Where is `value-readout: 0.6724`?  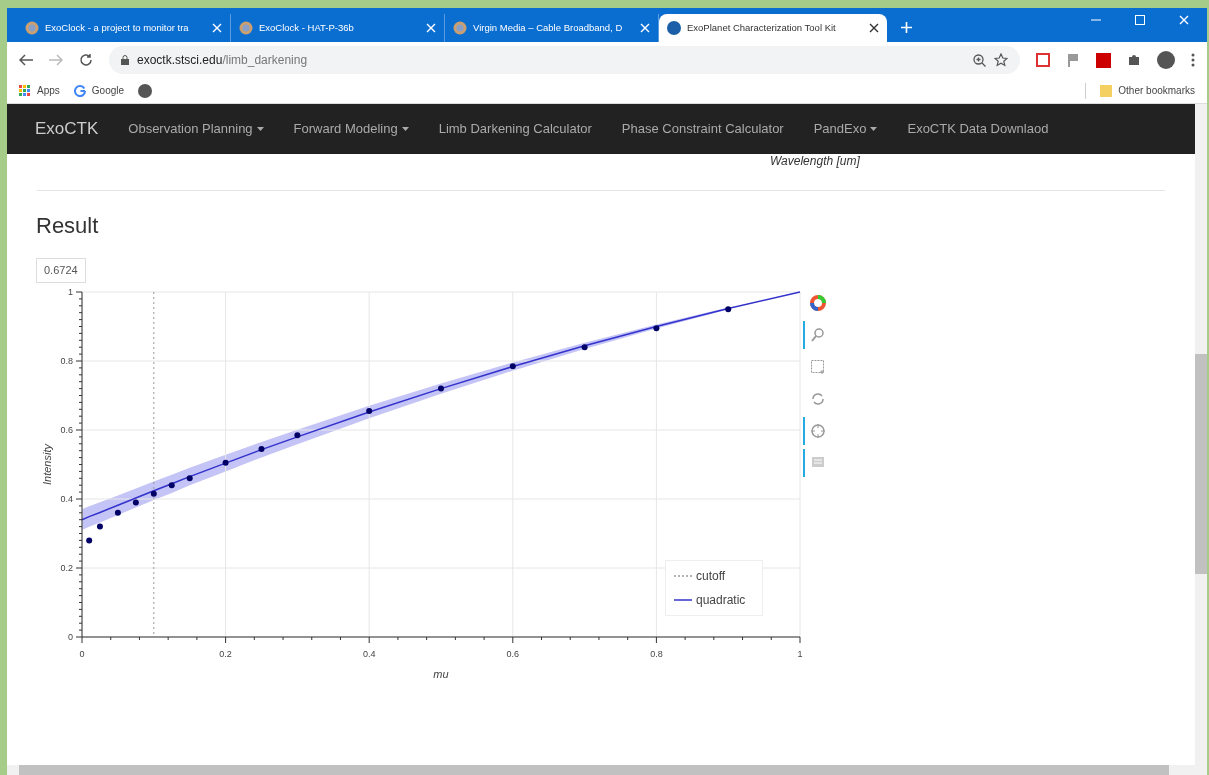
value-readout: 0.6724 is located at coordinates (61, 270).